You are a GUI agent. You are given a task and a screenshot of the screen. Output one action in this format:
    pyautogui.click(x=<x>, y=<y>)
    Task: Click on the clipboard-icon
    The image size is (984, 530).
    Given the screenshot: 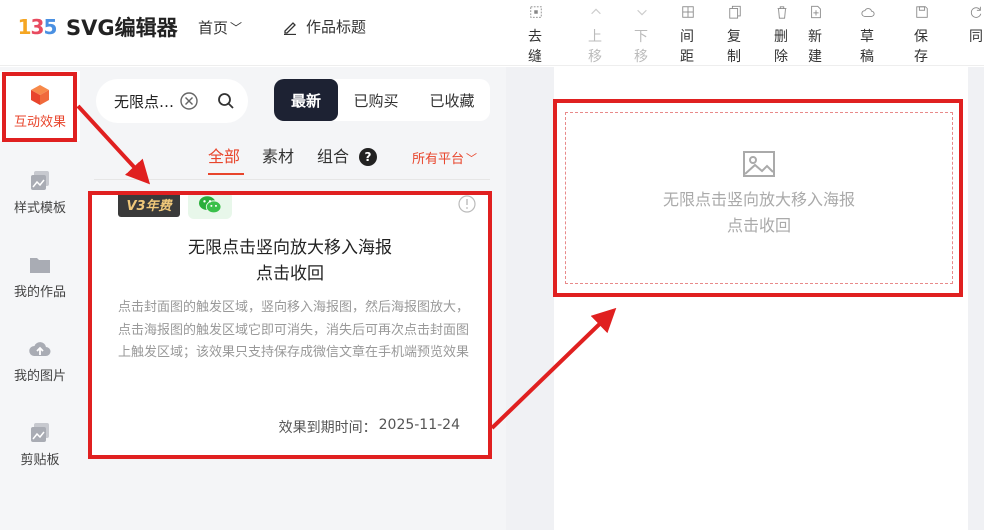 What is the action you would take?
    pyautogui.click(x=40, y=432)
    